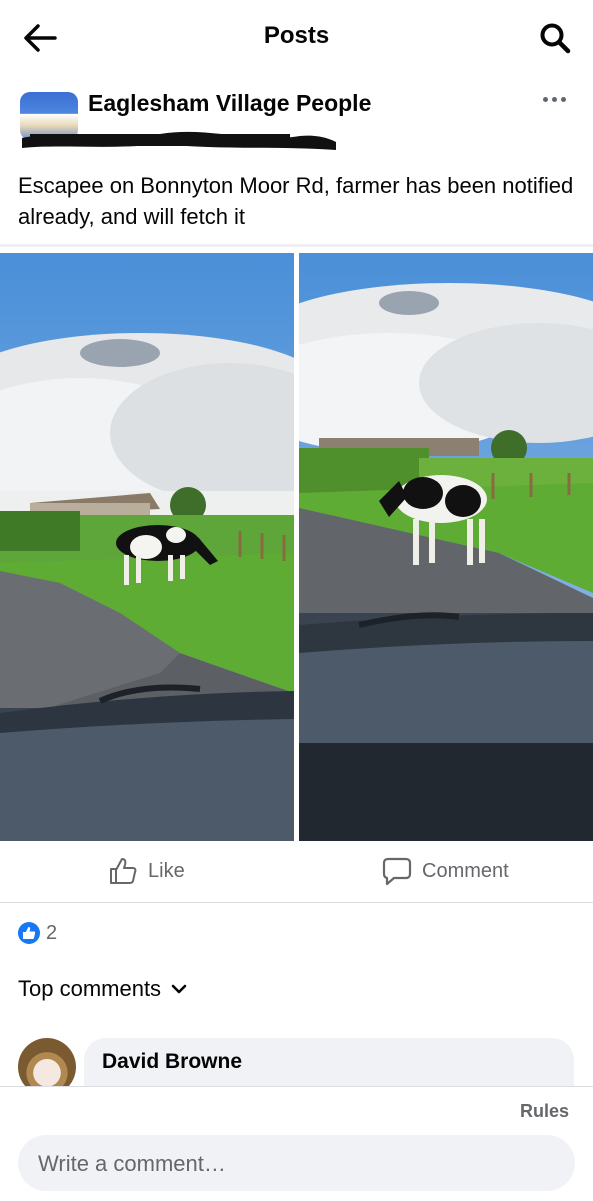 The height and width of the screenshot is (1201, 593). Describe the element at coordinates (172, 1062) in the screenshot. I see `comment-author: David Browne` at that location.